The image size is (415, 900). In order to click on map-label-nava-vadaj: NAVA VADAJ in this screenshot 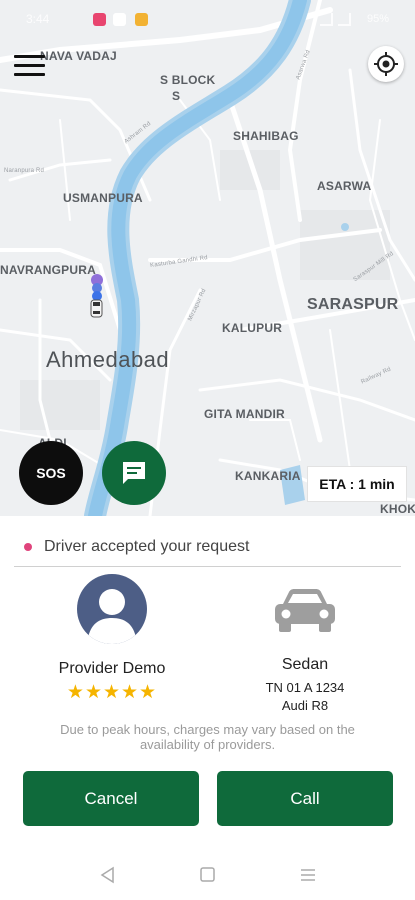, I will do `click(78, 56)`.